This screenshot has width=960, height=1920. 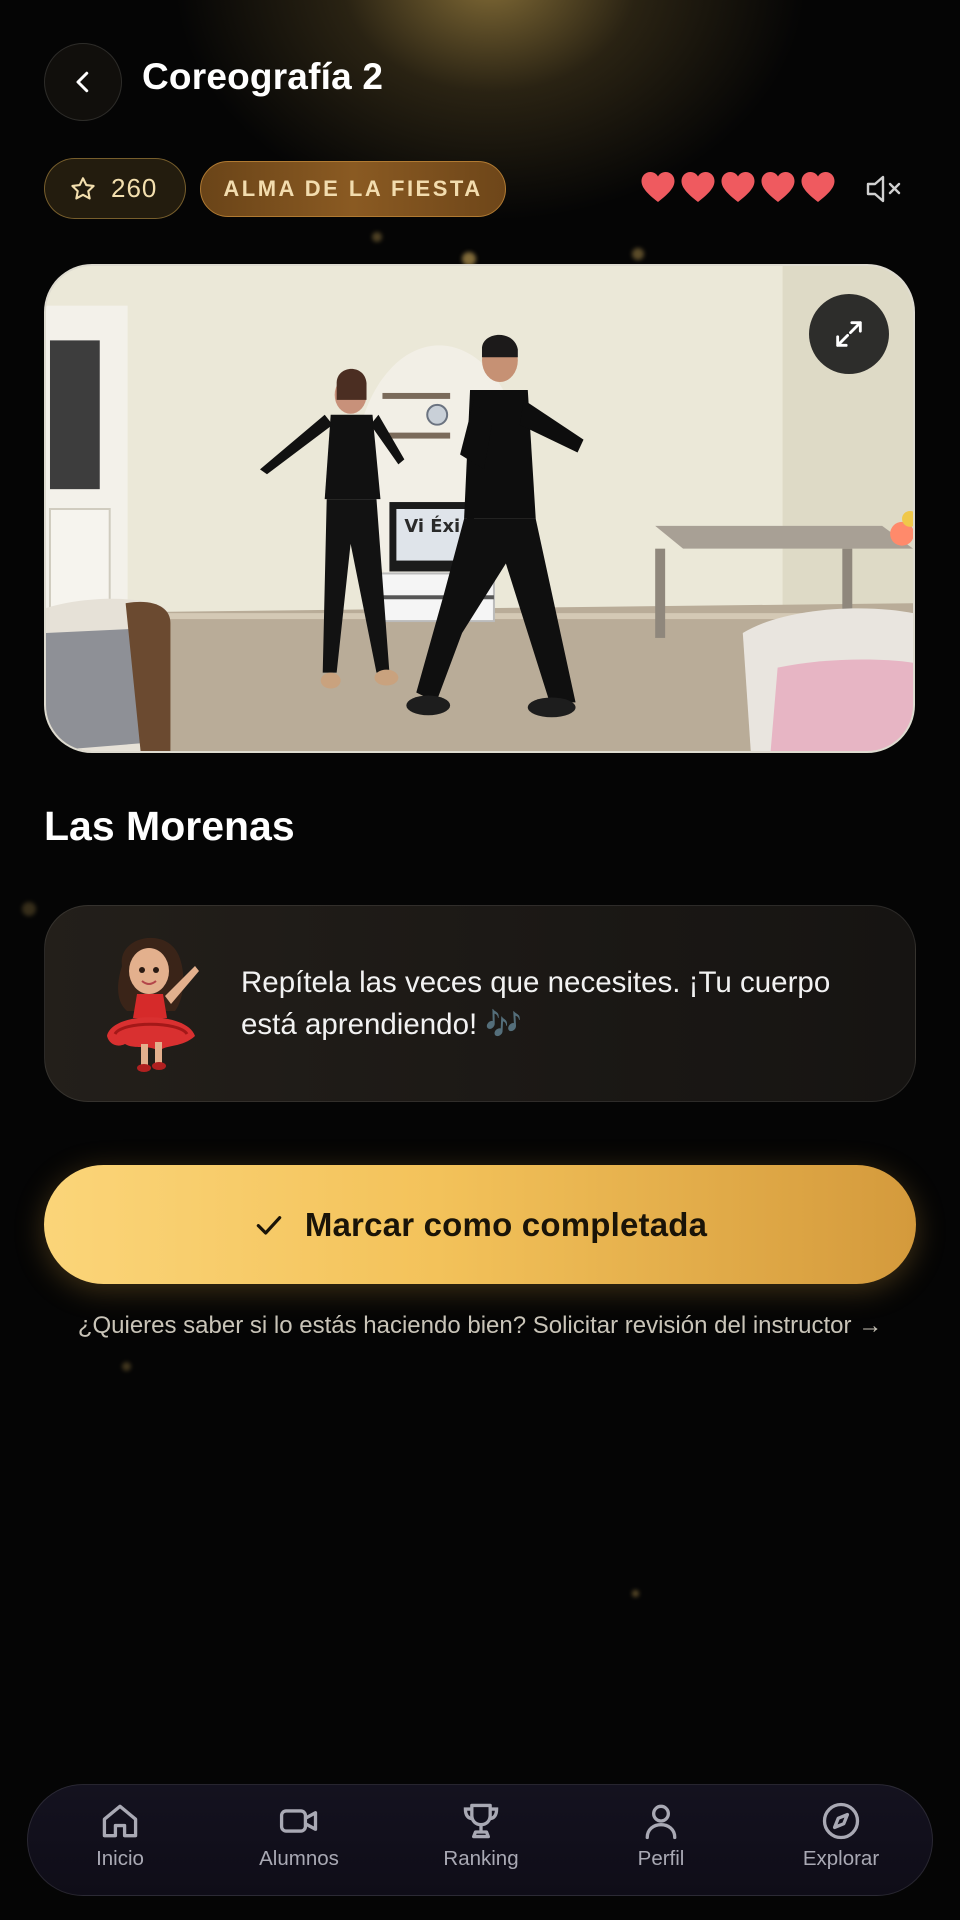 I want to click on fullscreen-button, so click(x=849, y=334).